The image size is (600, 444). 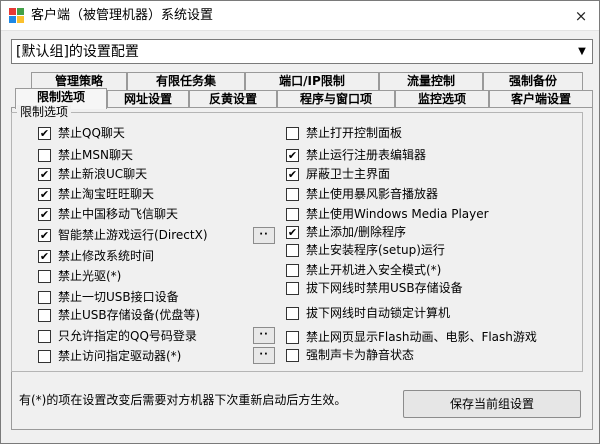 I want to click on restart-note: 有(*)的项在设置改变后需要对方机器下次重新启动后方生效。, so click(x=183, y=400).